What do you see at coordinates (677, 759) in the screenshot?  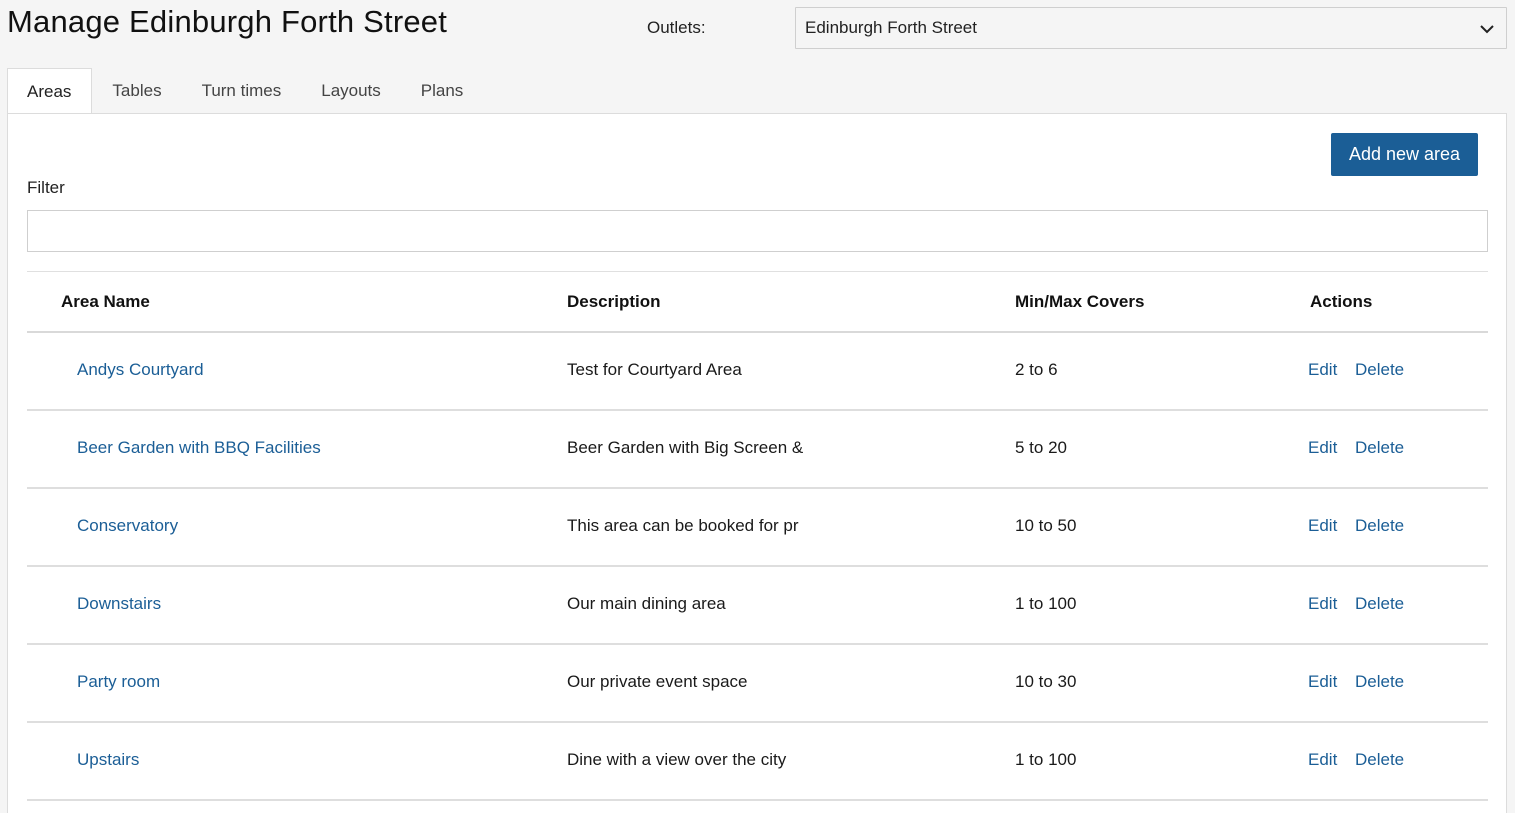 I see `area-description: Dine with a view over the city` at bounding box center [677, 759].